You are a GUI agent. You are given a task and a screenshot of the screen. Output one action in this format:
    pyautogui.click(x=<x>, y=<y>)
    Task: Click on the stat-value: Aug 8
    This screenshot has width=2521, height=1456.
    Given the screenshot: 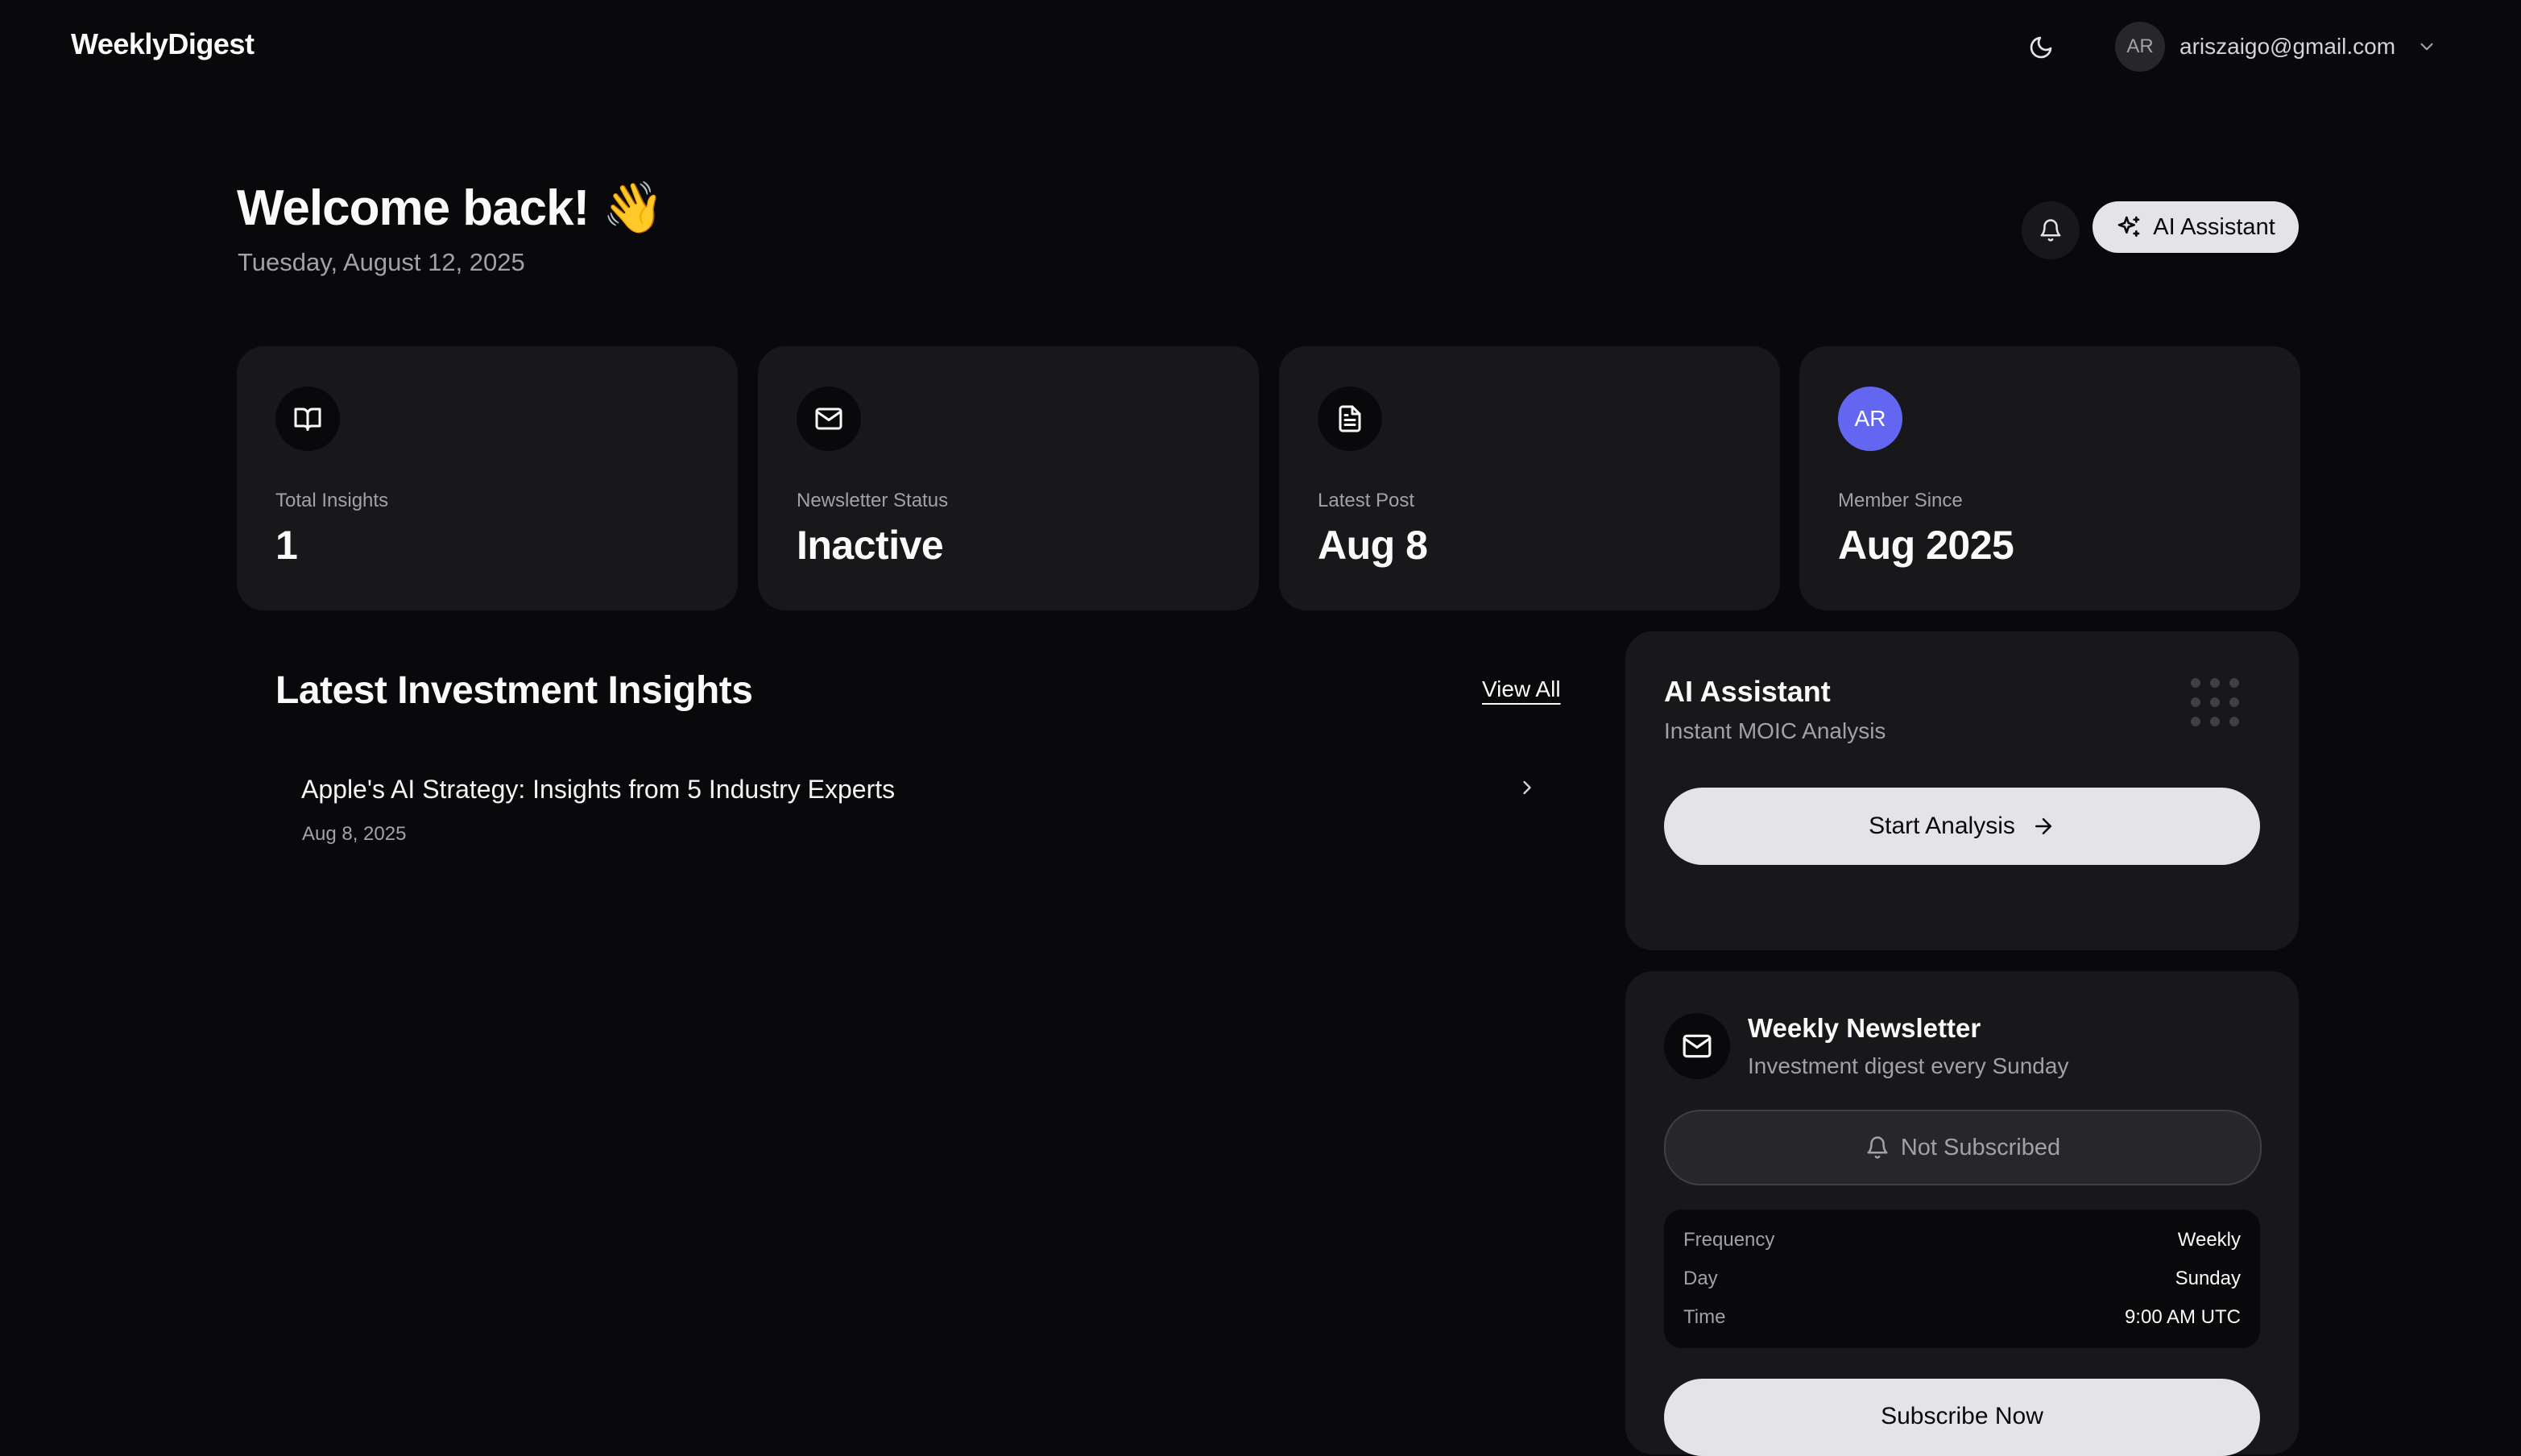 What is the action you would take?
    pyautogui.click(x=1373, y=546)
    